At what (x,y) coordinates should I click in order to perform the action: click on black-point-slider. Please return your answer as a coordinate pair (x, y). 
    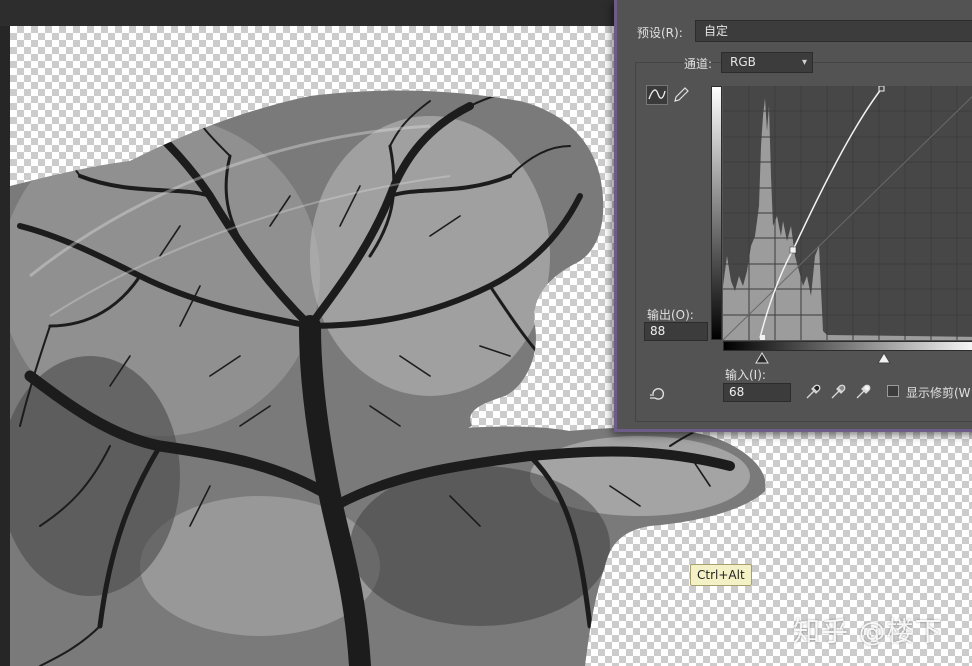
    Looking at the image, I should click on (762, 358).